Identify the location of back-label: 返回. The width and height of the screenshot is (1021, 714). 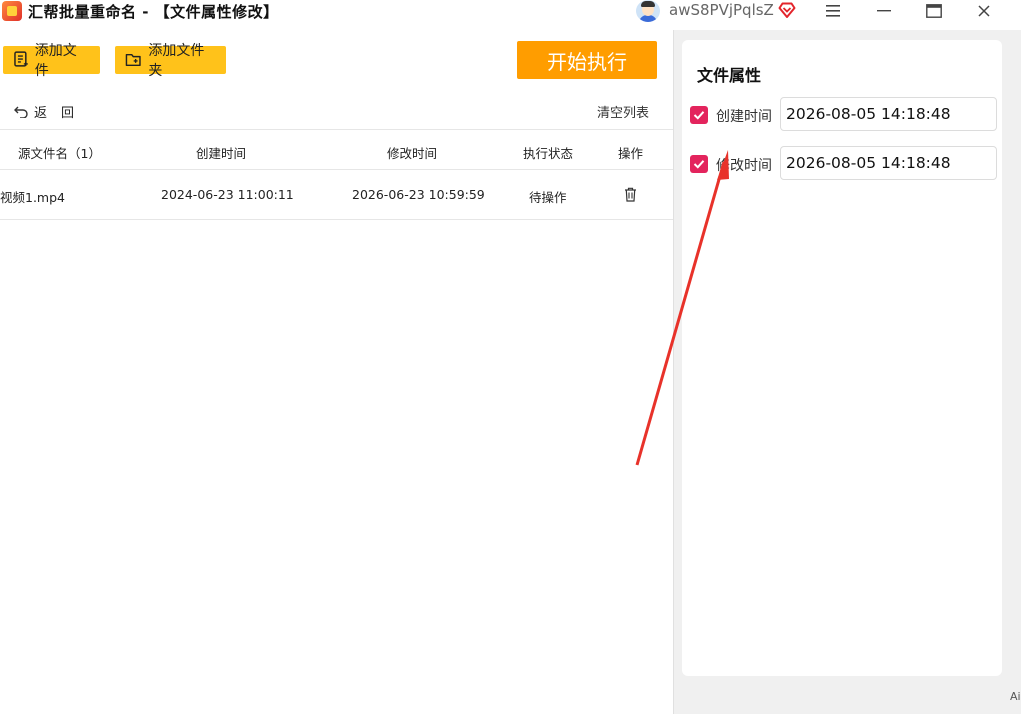
(61, 113).